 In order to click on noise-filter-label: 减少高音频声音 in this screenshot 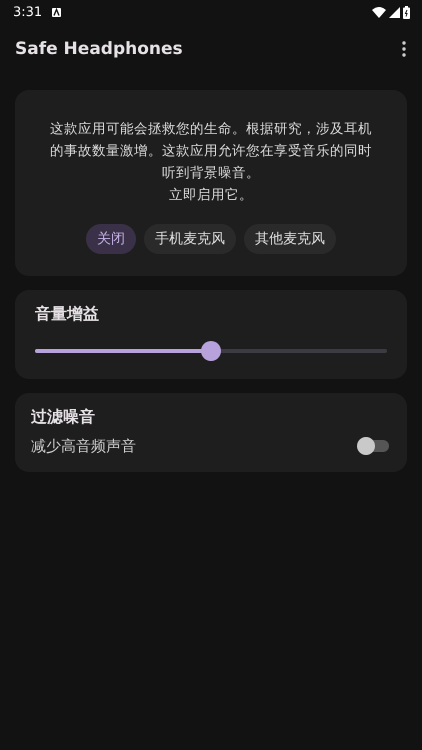, I will do `click(83, 446)`.